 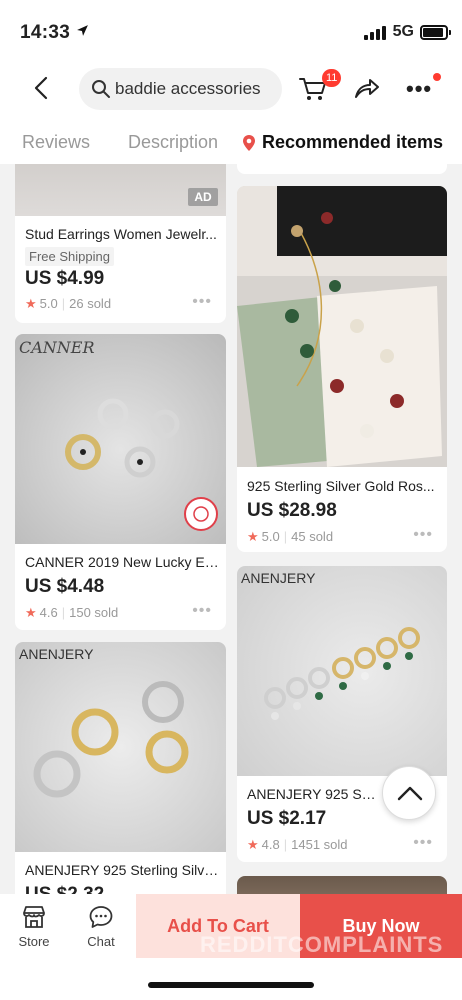 What do you see at coordinates (65, 586) in the screenshot?
I see `product-price: US $4.48` at bounding box center [65, 586].